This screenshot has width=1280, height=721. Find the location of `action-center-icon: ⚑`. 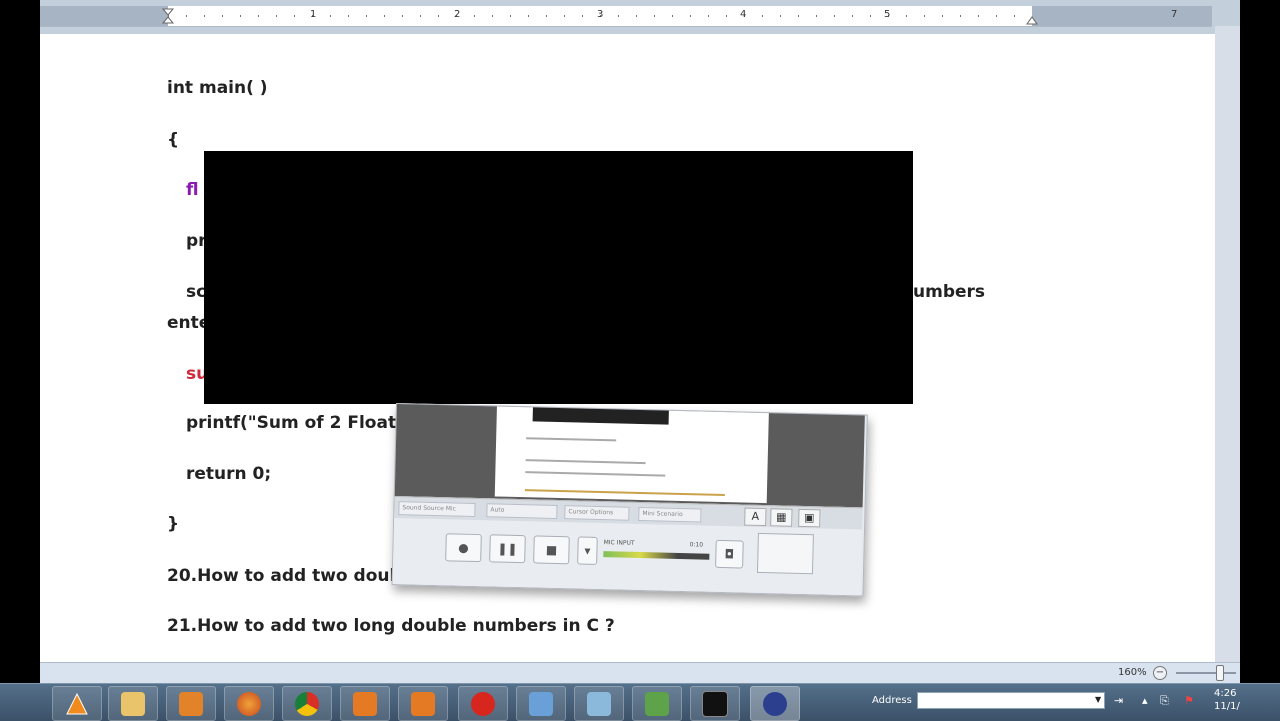

action-center-icon: ⚑ is located at coordinates (1189, 700).